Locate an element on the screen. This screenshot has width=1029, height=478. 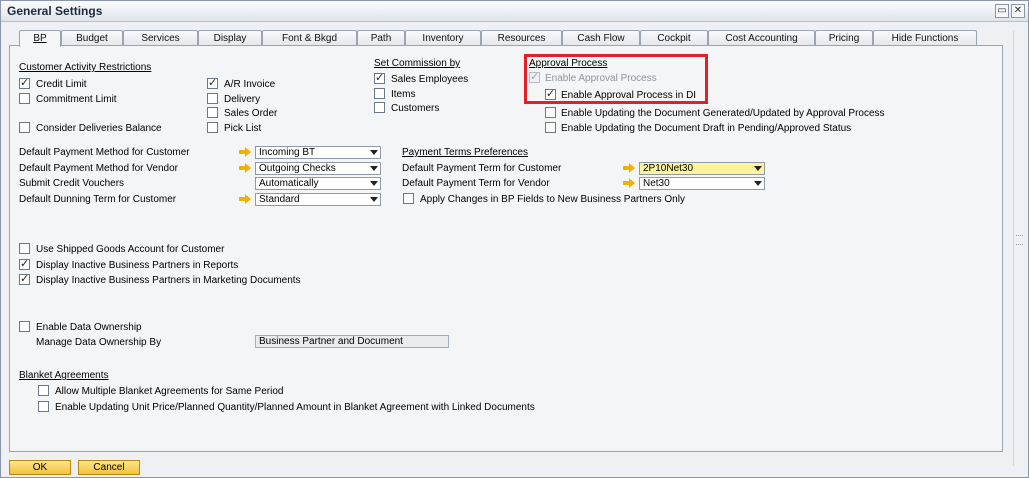
items-label: Items is located at coordinates (403, 94).